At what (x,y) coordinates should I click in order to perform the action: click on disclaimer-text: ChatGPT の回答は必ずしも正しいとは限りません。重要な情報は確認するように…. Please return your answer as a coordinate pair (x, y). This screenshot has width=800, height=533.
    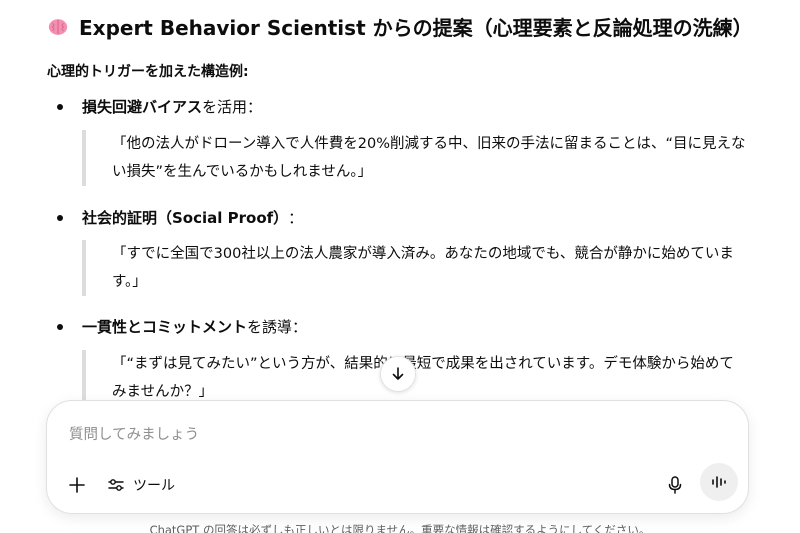
    Looking at the image, I should click on (400, 528).